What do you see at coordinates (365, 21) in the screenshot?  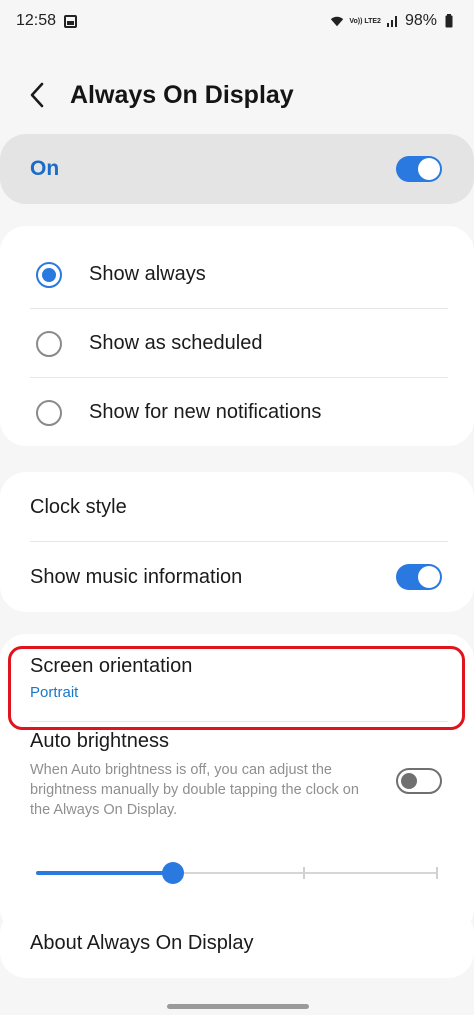 I see `lte-badge: Vo)) LTE2` at bounding box center [365, 21].